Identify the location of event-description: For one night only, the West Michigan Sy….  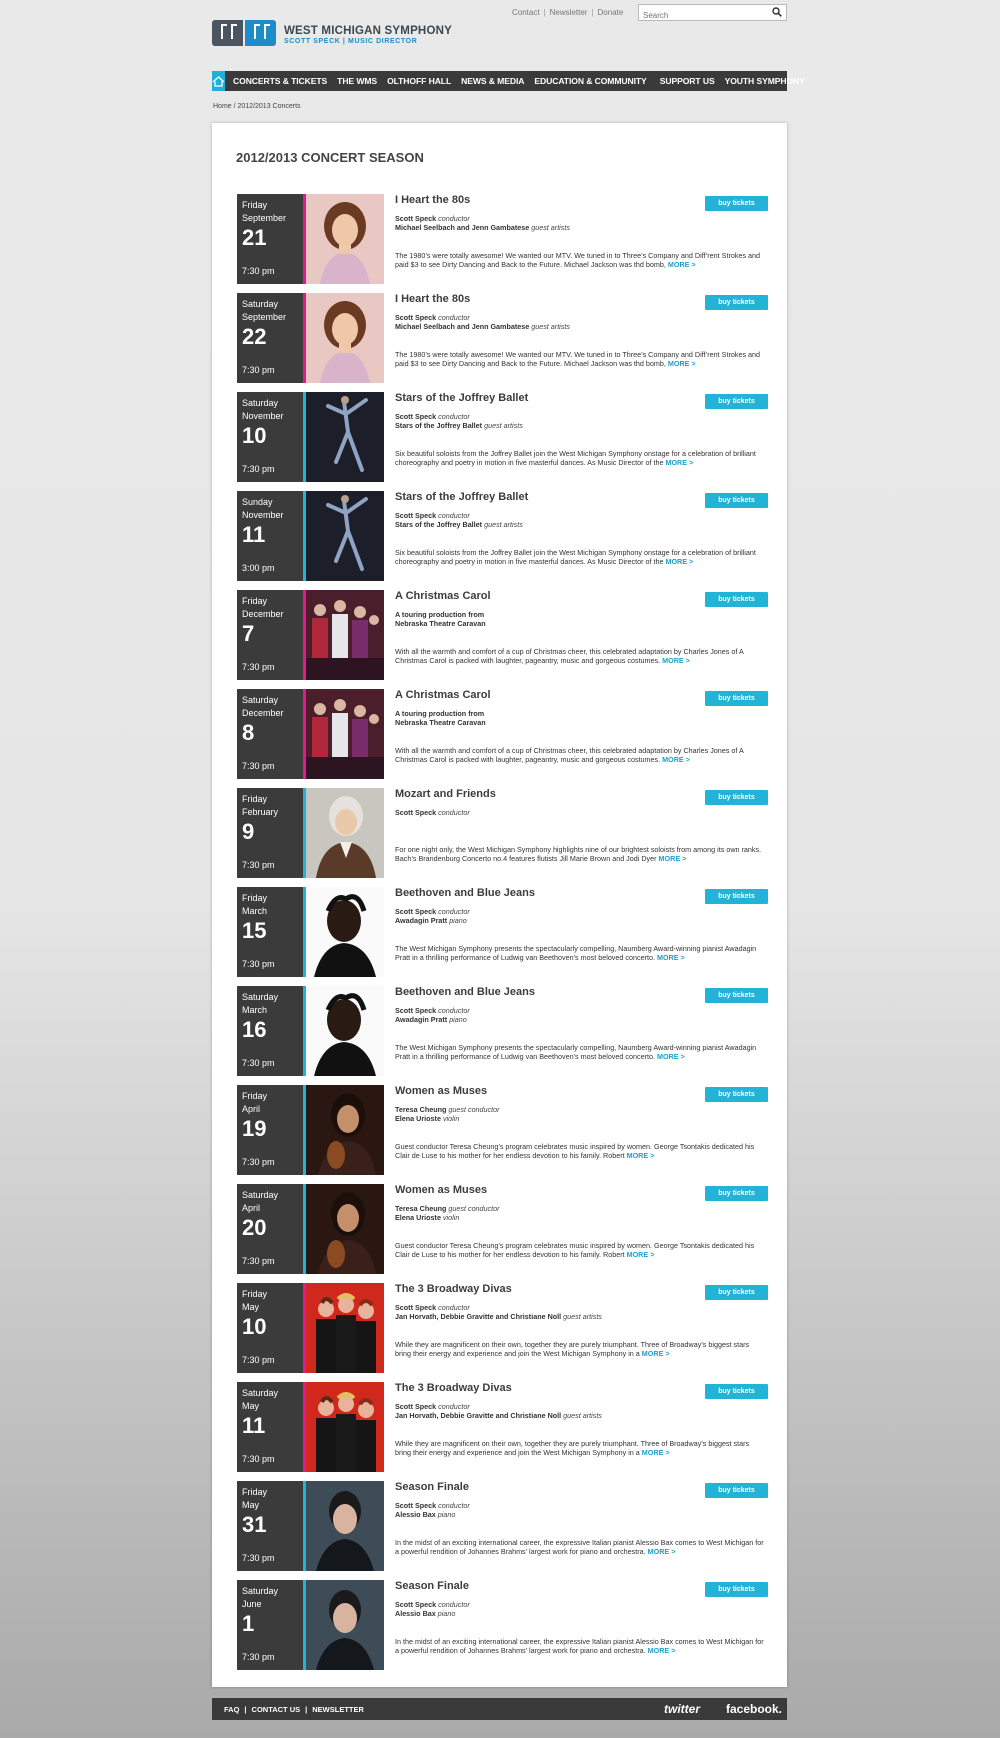
(580, 854).